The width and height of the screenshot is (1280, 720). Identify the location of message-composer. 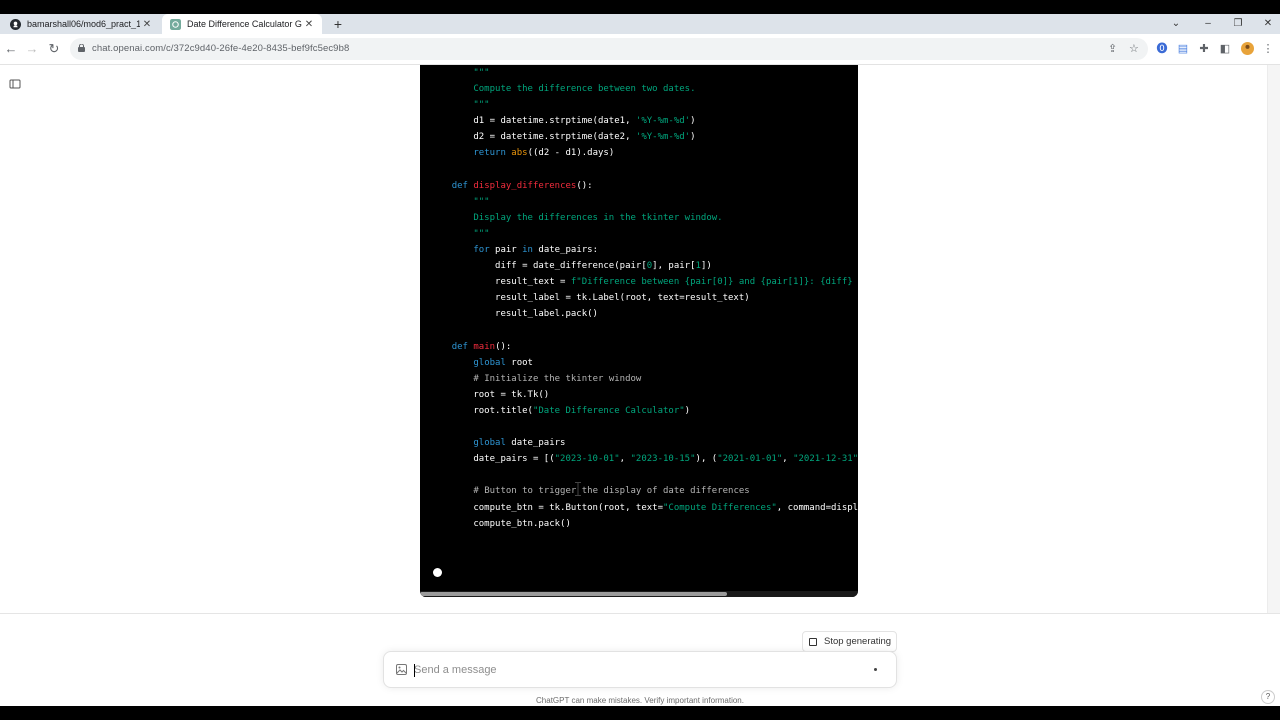
(640, 669).